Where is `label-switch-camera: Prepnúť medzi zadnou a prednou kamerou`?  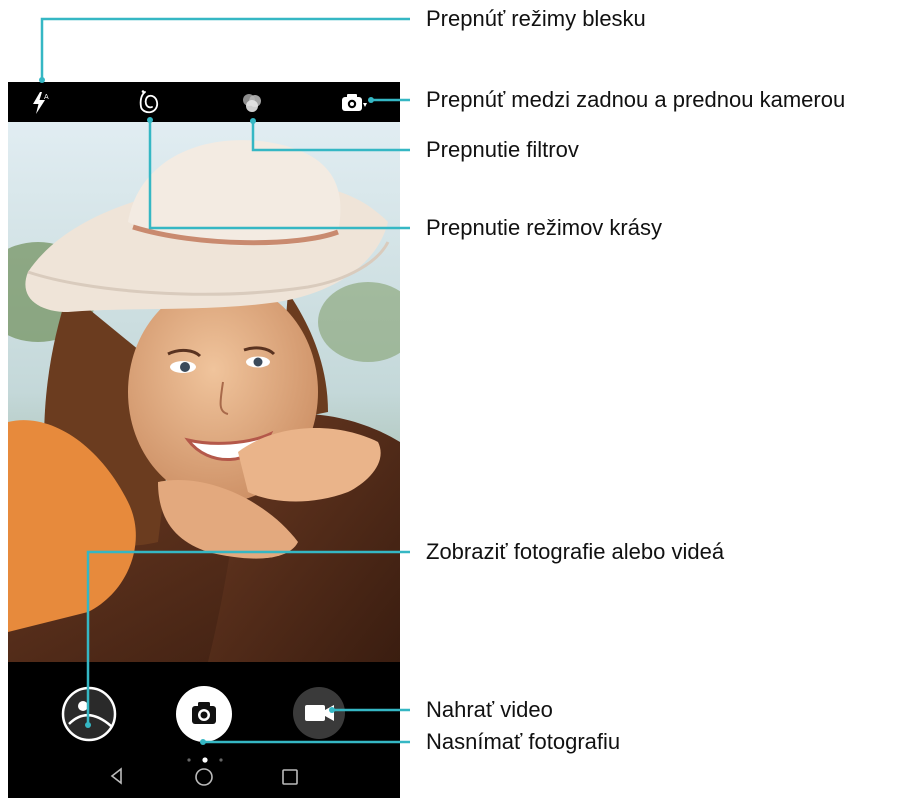
label-switch-camera: Prepnúť medzi zadnou a prednou kamerou is located at coordinates (636, 99).